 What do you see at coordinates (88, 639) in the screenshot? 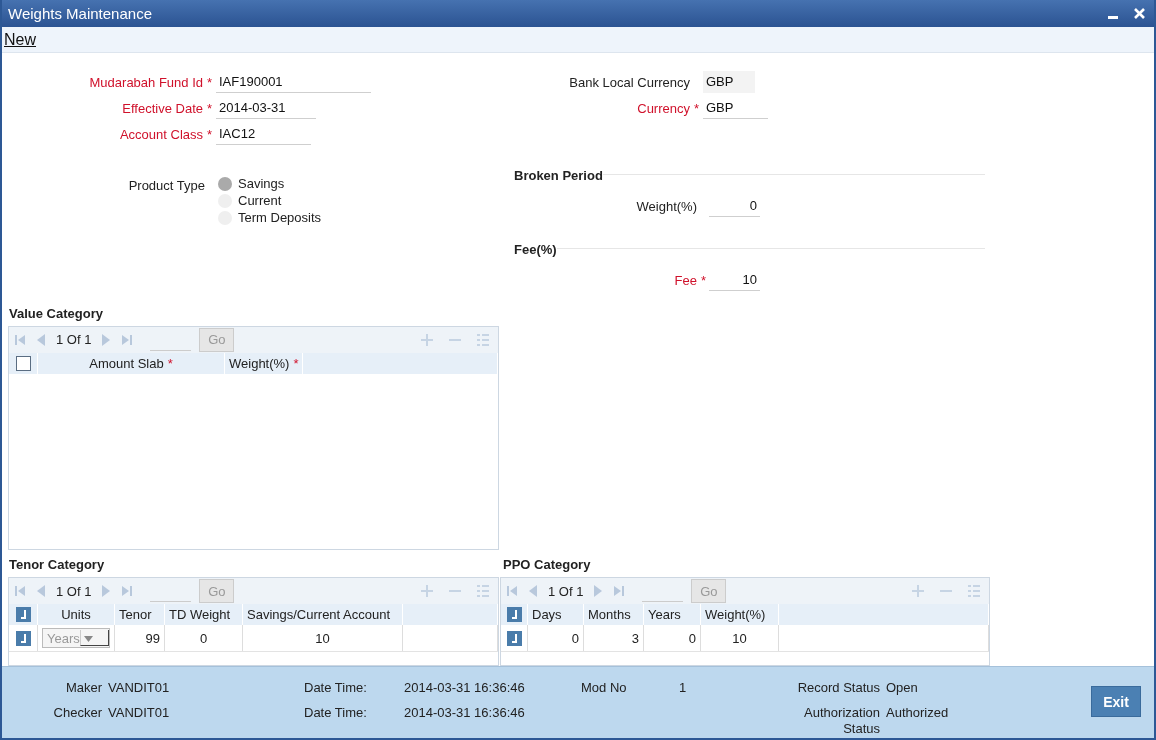
I see `dropdown-arrow-icon` at bounding box center [88, 639].